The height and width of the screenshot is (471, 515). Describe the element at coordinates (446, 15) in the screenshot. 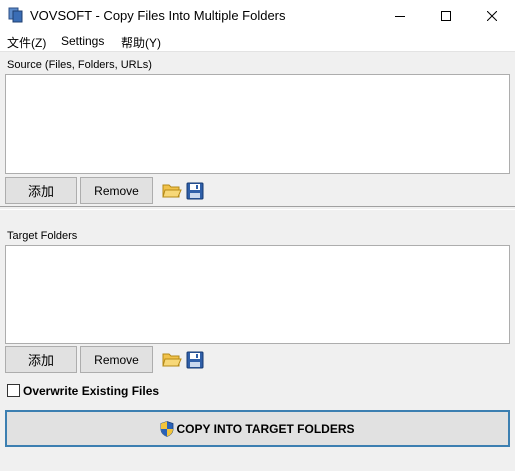

I see `maximize-icon` at that location.